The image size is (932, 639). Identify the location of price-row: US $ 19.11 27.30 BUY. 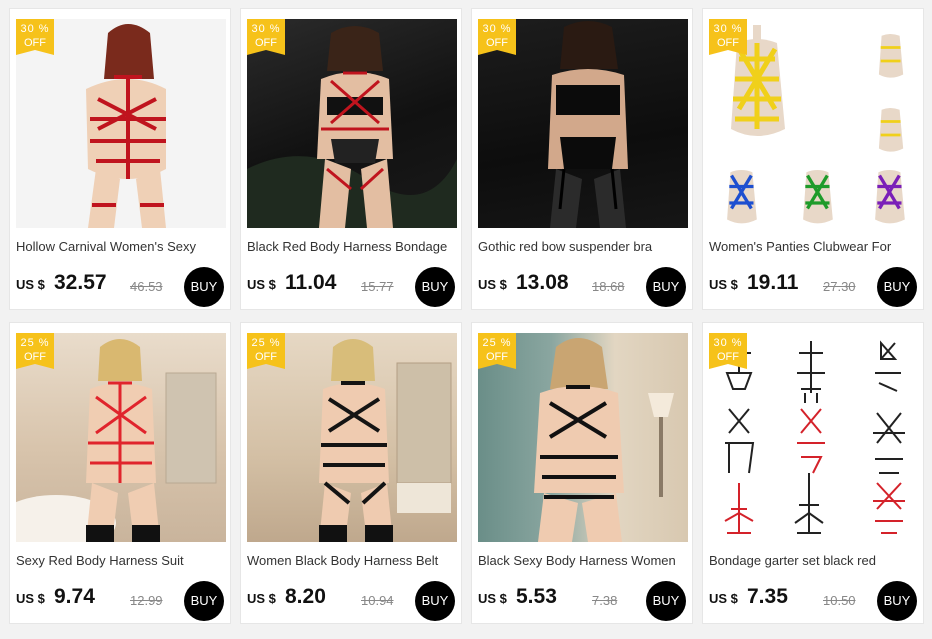
(815, 287).